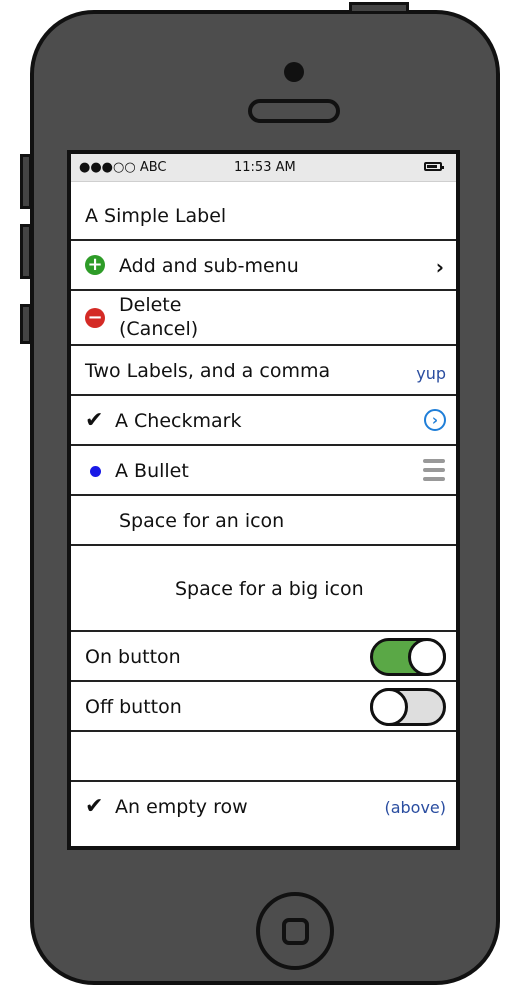  I want to click on row-delete: − Delete (Cancel), so click(263, 318).